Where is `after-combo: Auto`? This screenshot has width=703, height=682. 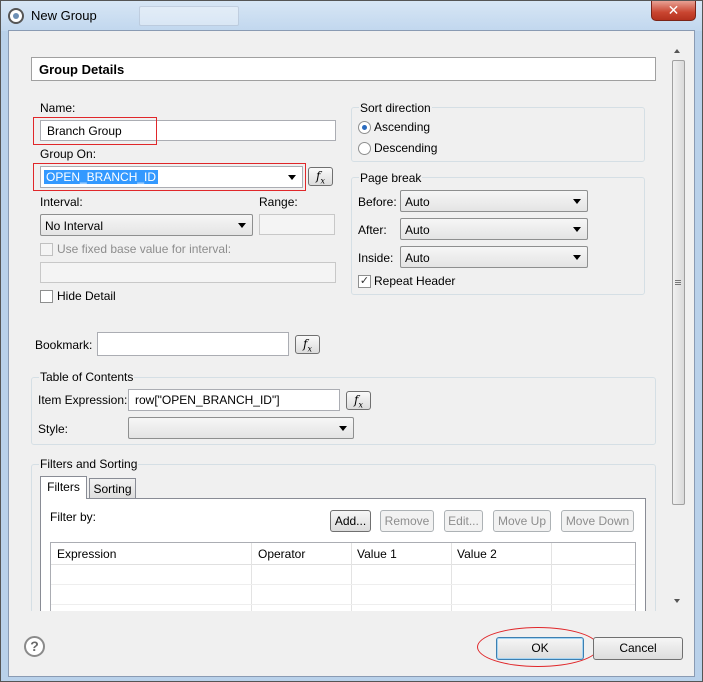
after-combo: Auto is located at coordinates (494, 229).